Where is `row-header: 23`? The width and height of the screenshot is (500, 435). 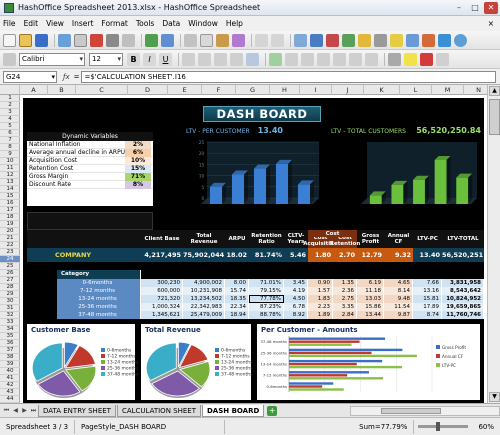 row-header: 23 is located at coordinates (10, 252).